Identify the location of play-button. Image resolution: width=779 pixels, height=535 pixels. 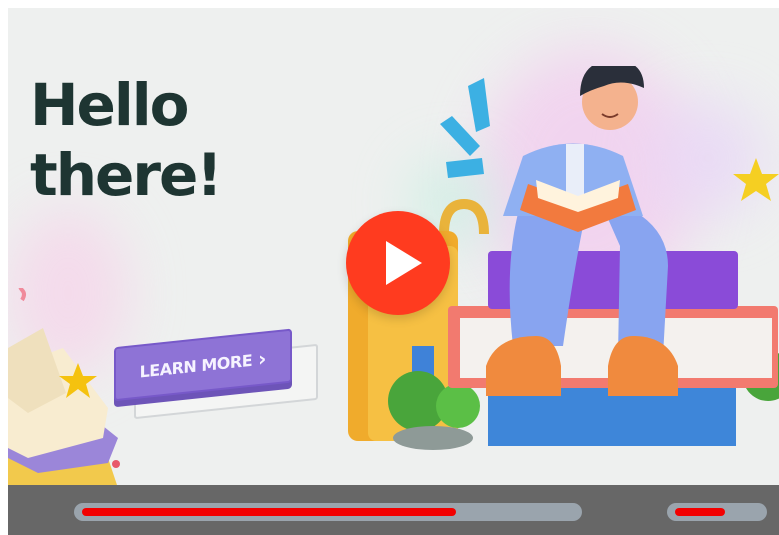
(398, 263).